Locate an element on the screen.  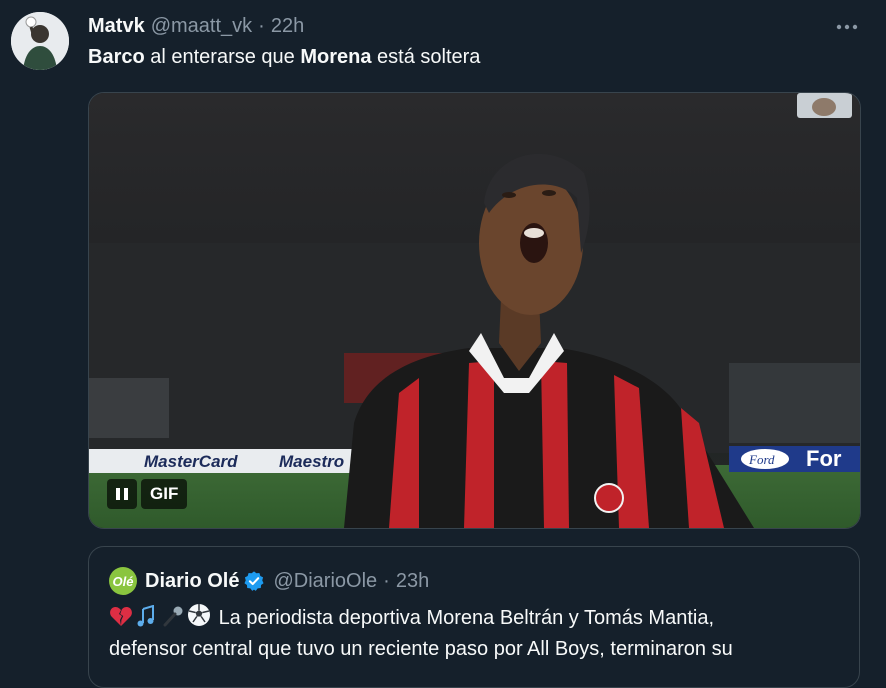
gif-controls: GIF is located at coordinates (147, 494).